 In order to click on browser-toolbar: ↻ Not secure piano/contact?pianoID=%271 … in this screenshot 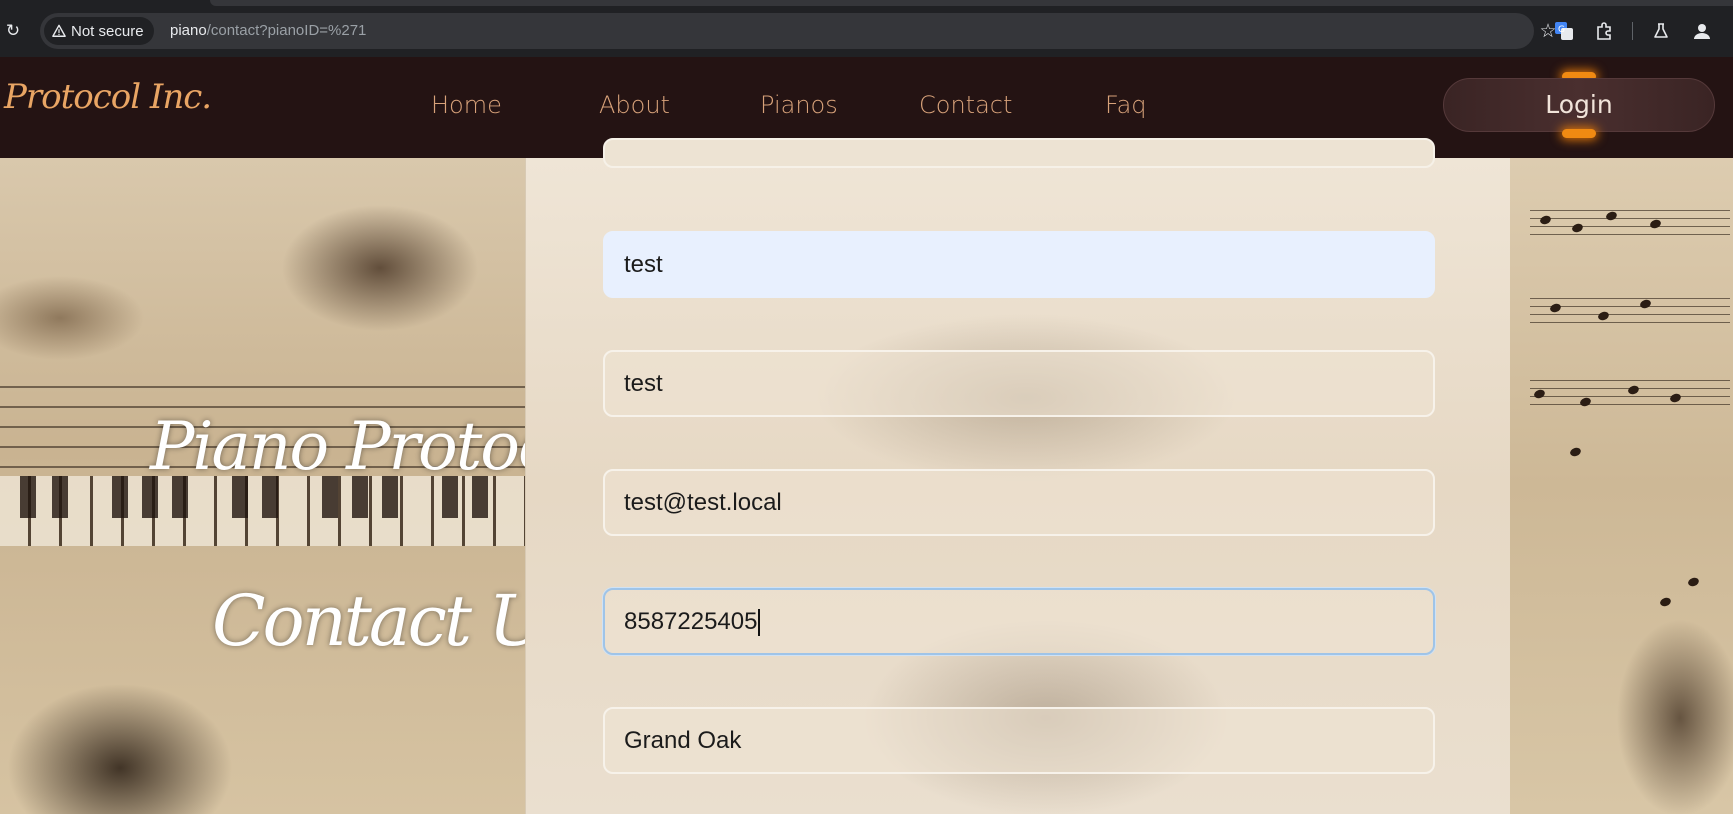, I will do `click(866, 28)`.